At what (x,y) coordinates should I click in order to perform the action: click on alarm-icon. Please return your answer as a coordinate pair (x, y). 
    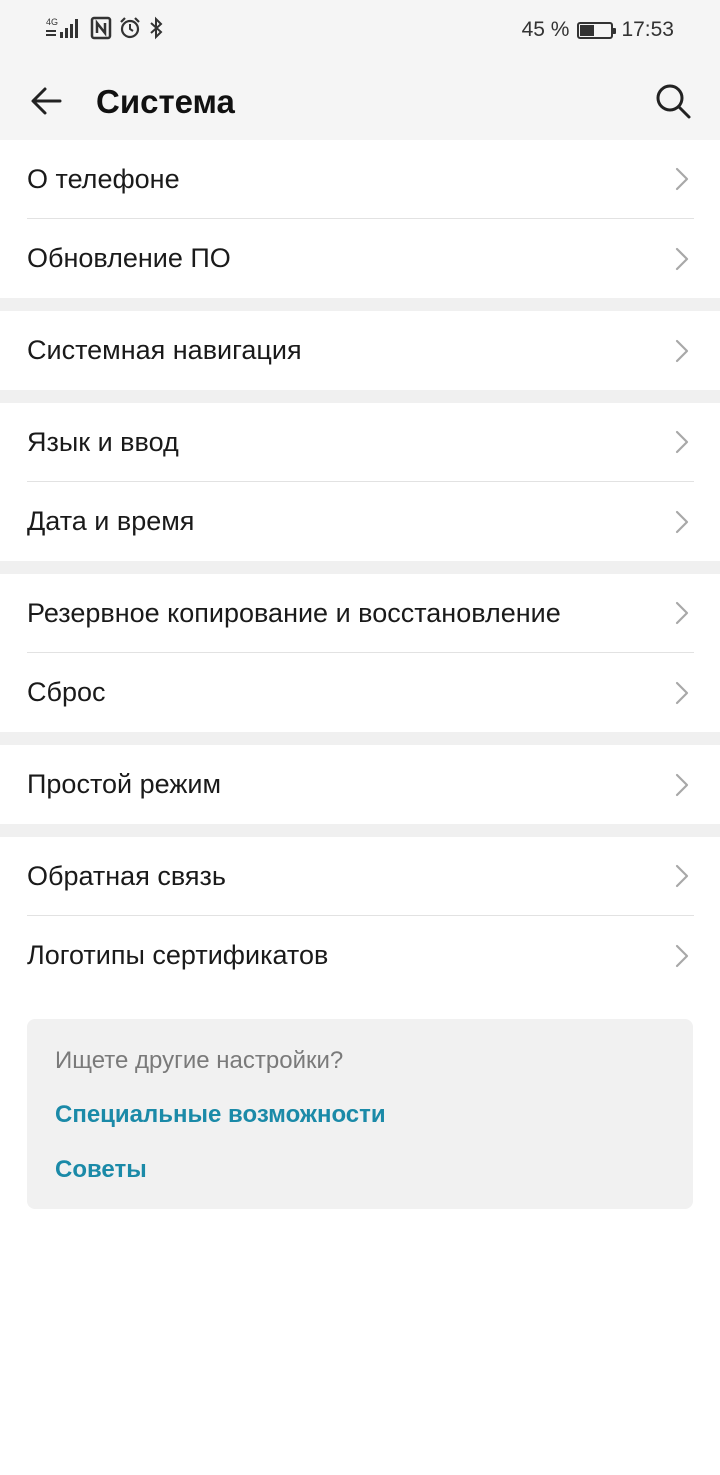
    Looking at the image, I should click on (130, 30).